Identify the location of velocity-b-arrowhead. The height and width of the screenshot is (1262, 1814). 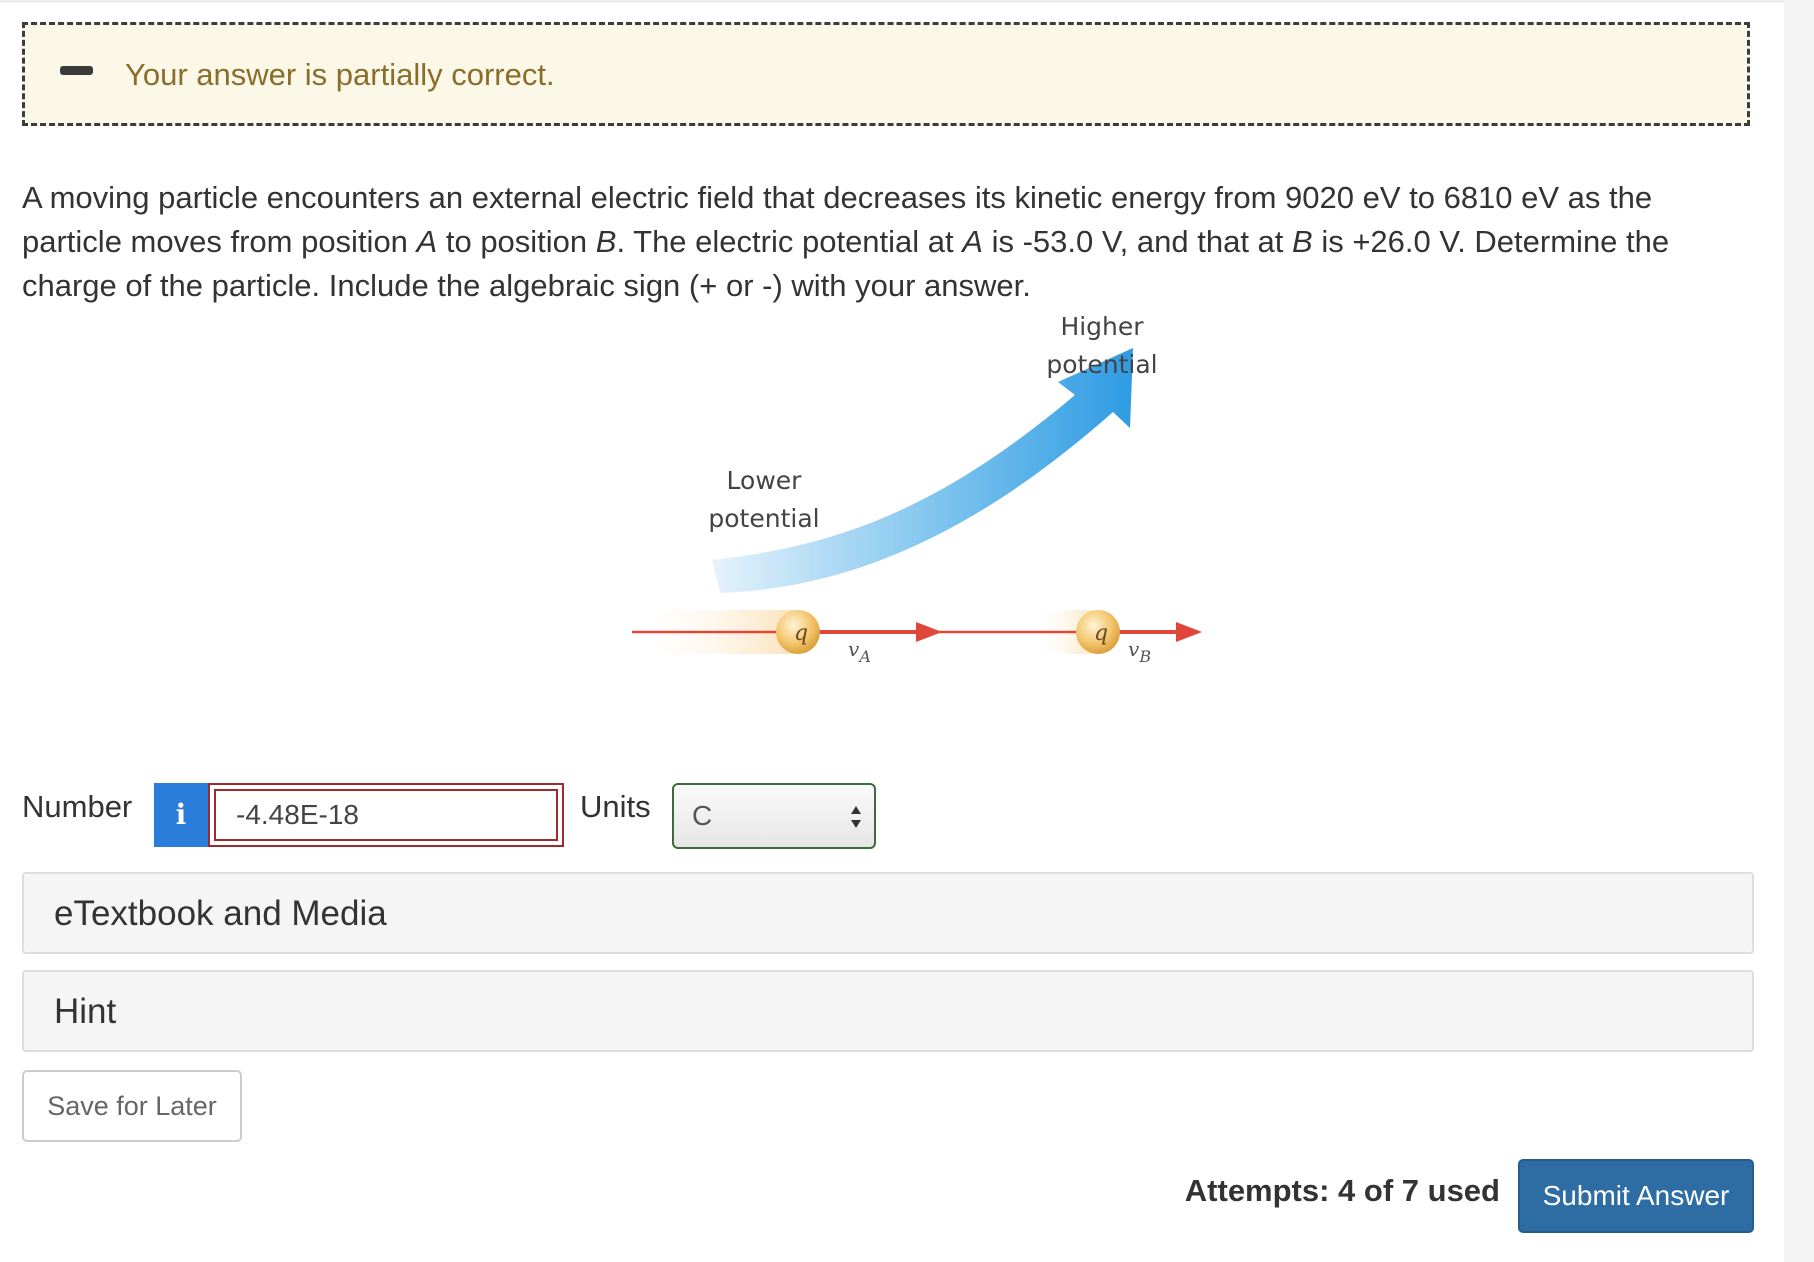
(1189, 632).